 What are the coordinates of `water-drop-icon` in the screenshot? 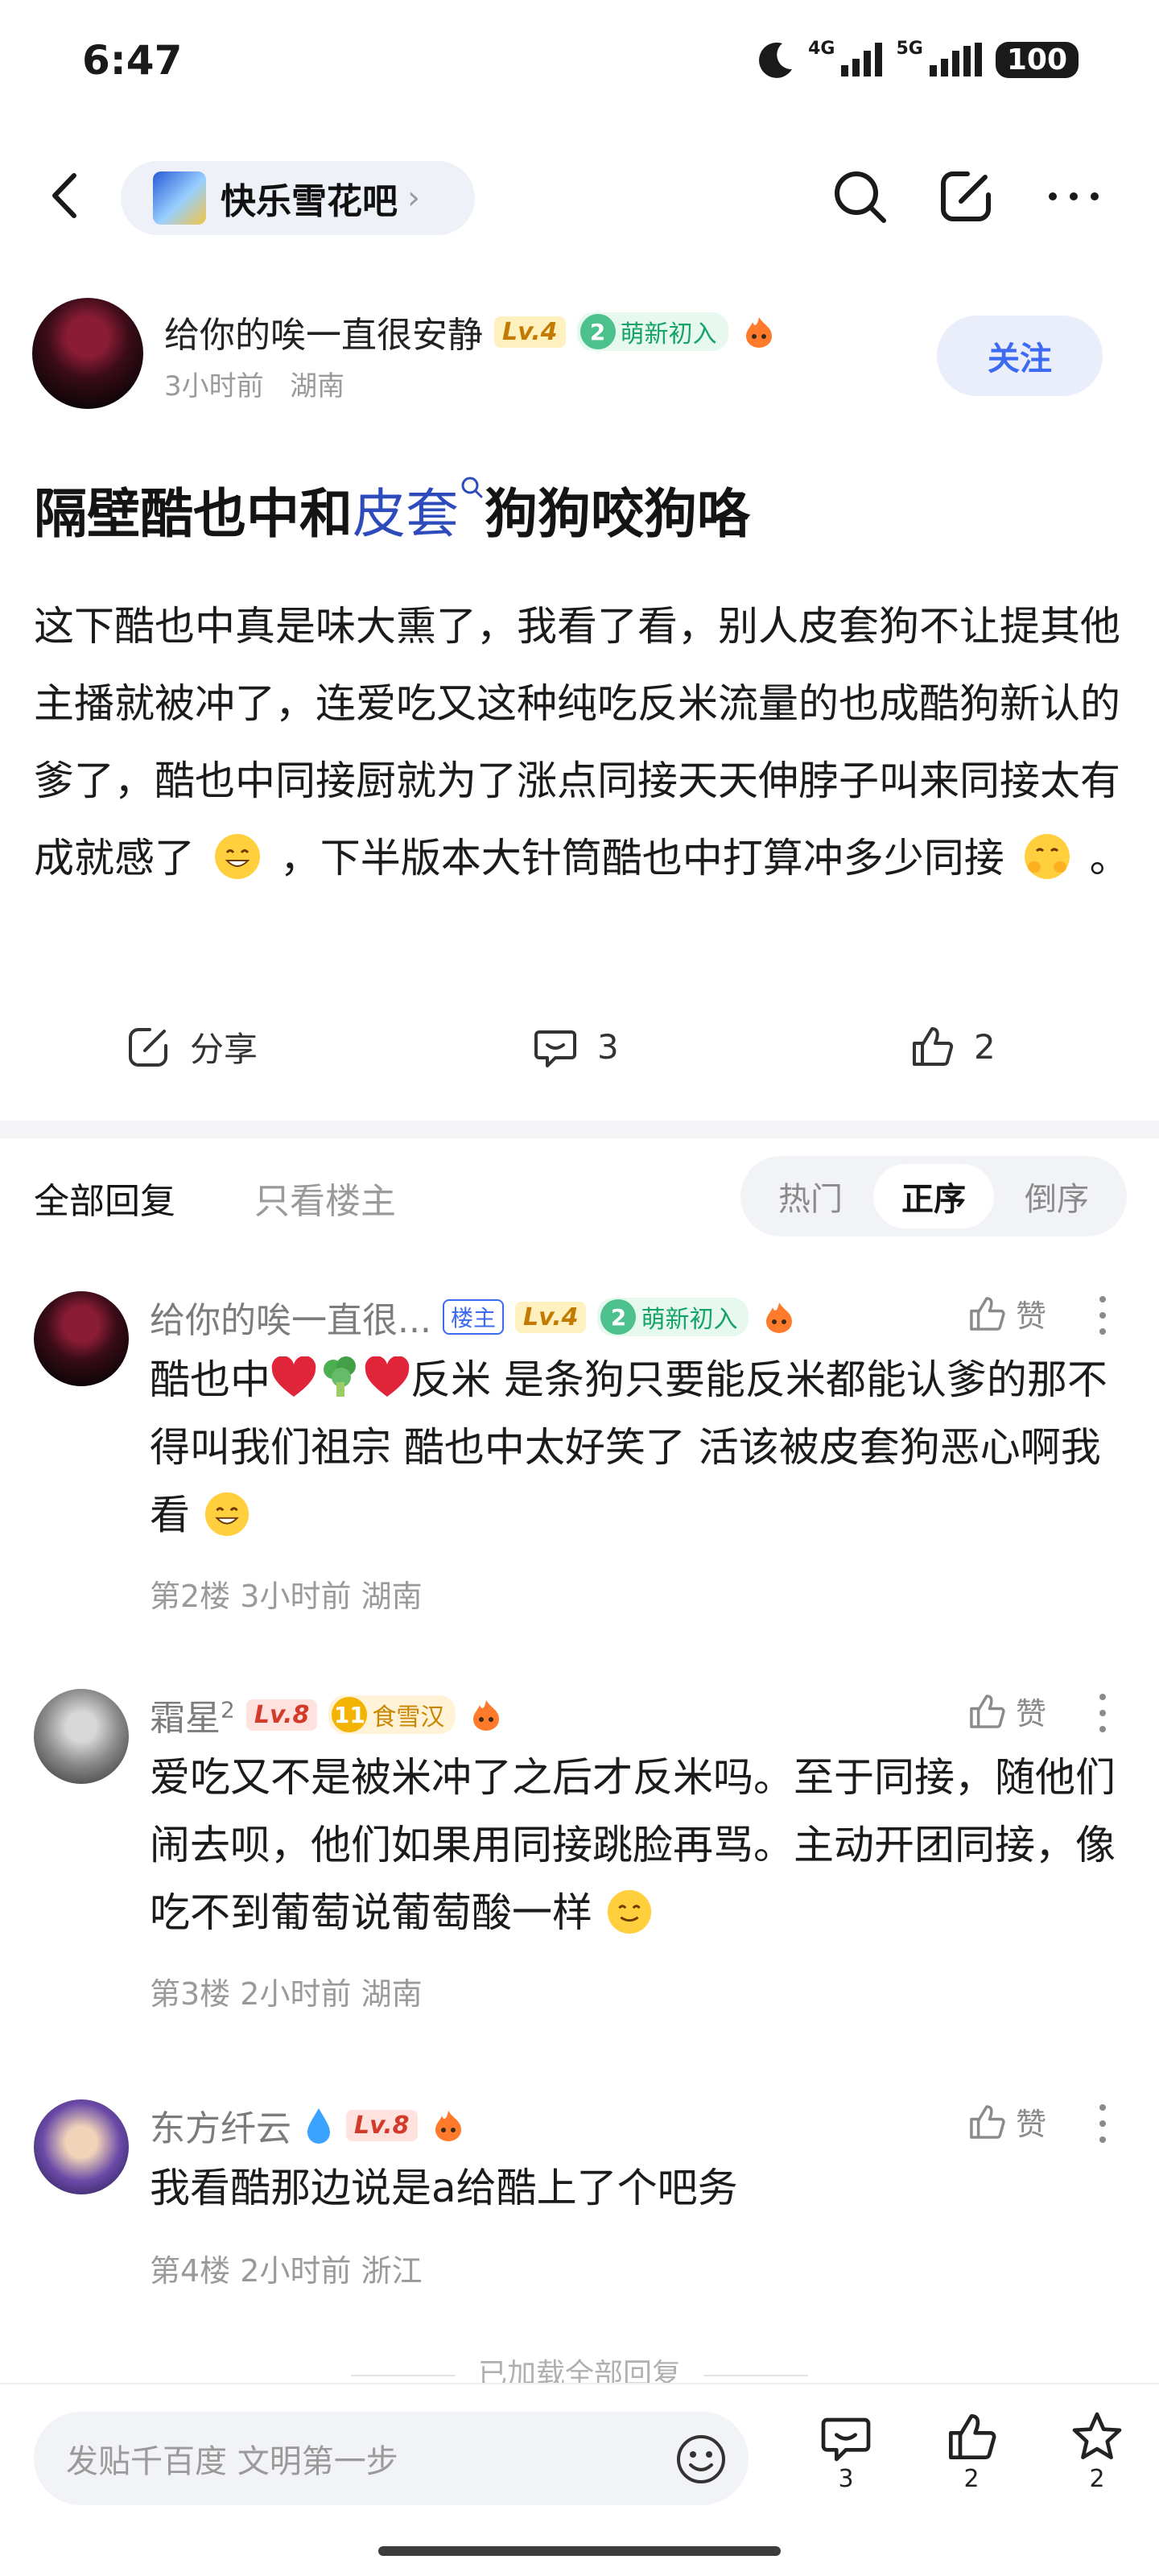 It's located at (318, 2126).